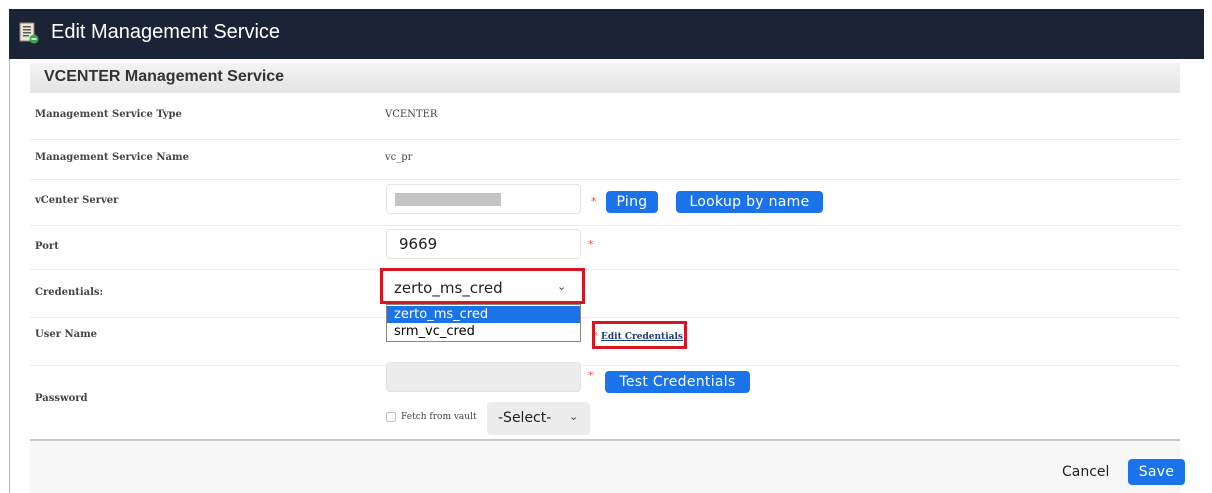 This screenshot has width=1212, height=493. I want to click on port-value: 9669, so click(418, 244).